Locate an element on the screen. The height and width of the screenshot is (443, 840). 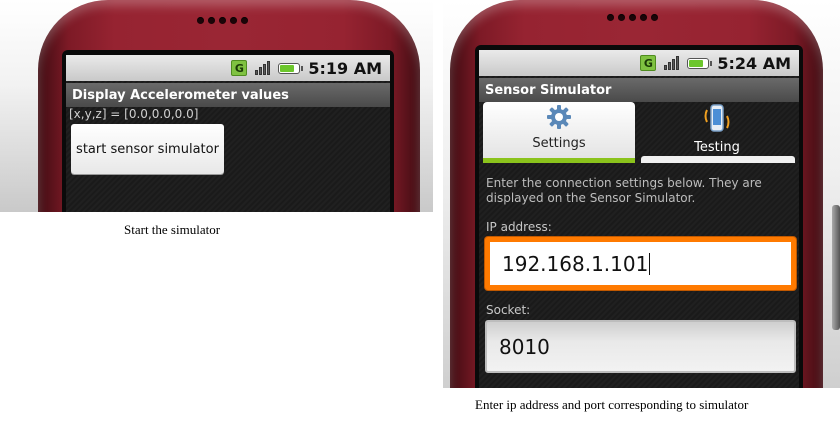
gear-icon is located at coordinates (559, 117).